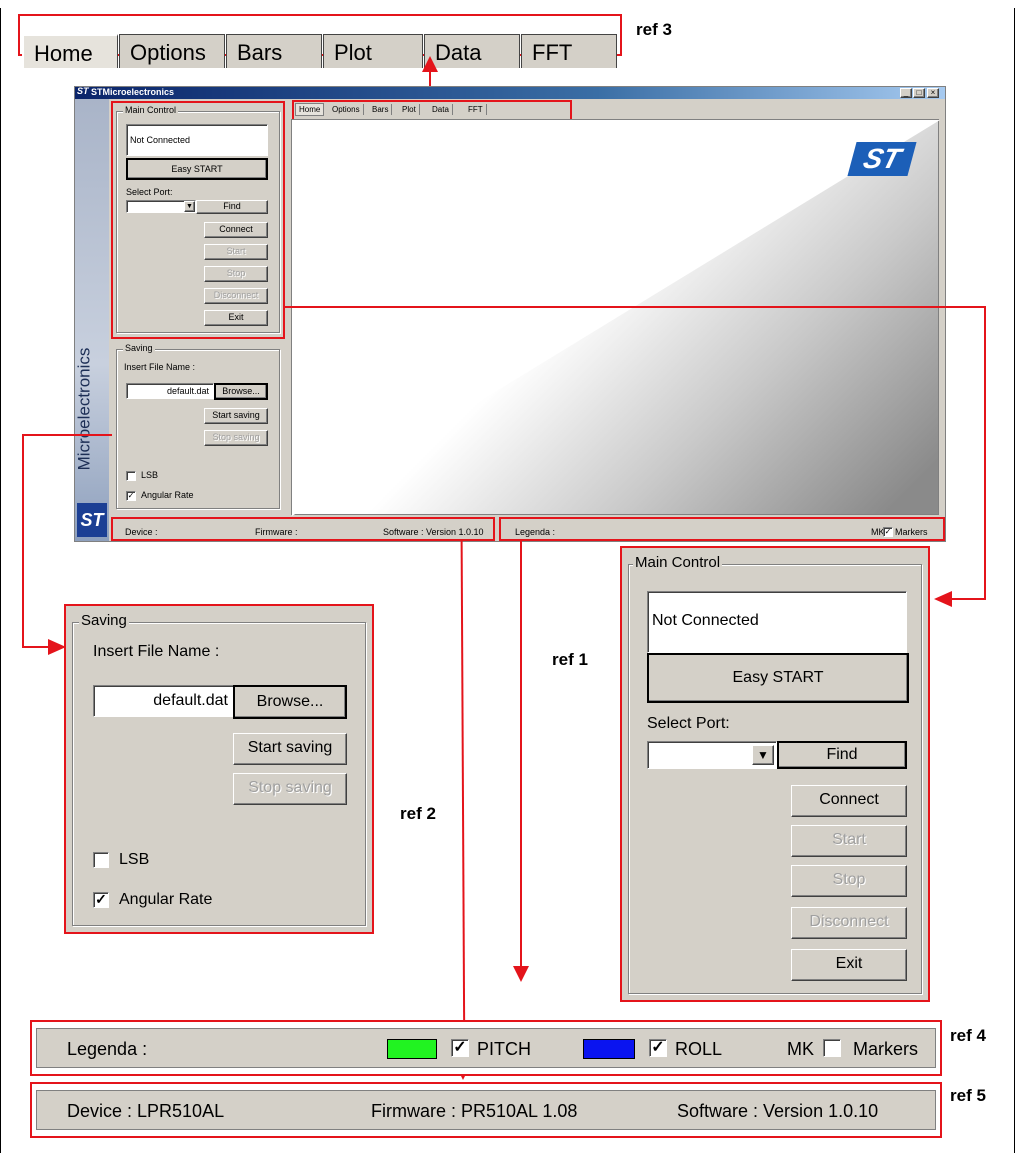 Image resolution: width=1016 pixels, height=1153 pixels. Describe the element at coordinates (849, 881) in the screenshot. I see `stop-button: Stop` at that location.